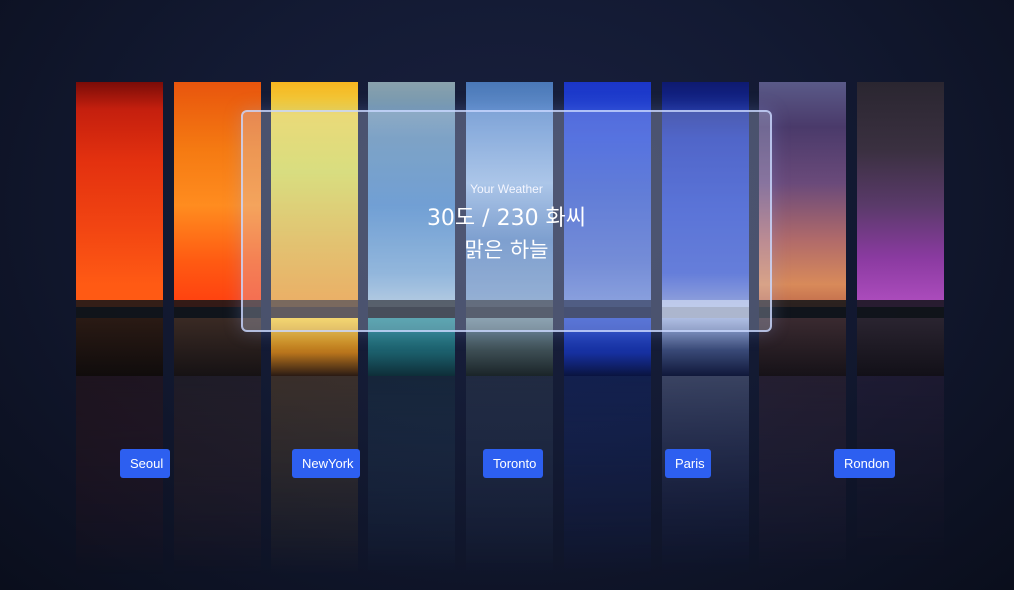 The height and width of the screenshot is (590, 1014). What do you see at coordinates (506, 189) in the screenshot?
I see `weather-label: Your Weather` at bounding box center [506, 189].